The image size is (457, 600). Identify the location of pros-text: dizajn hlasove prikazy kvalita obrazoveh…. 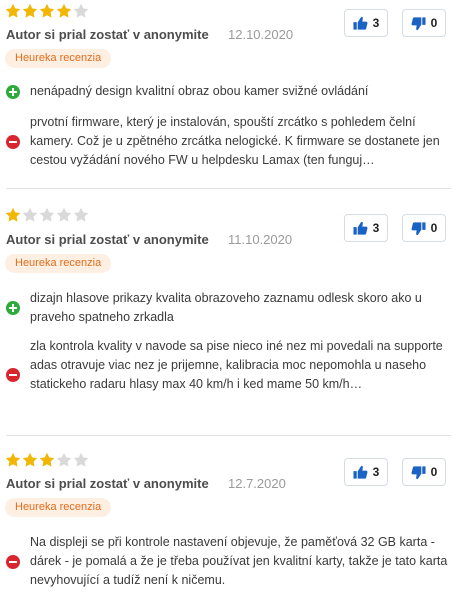
(226, 307).